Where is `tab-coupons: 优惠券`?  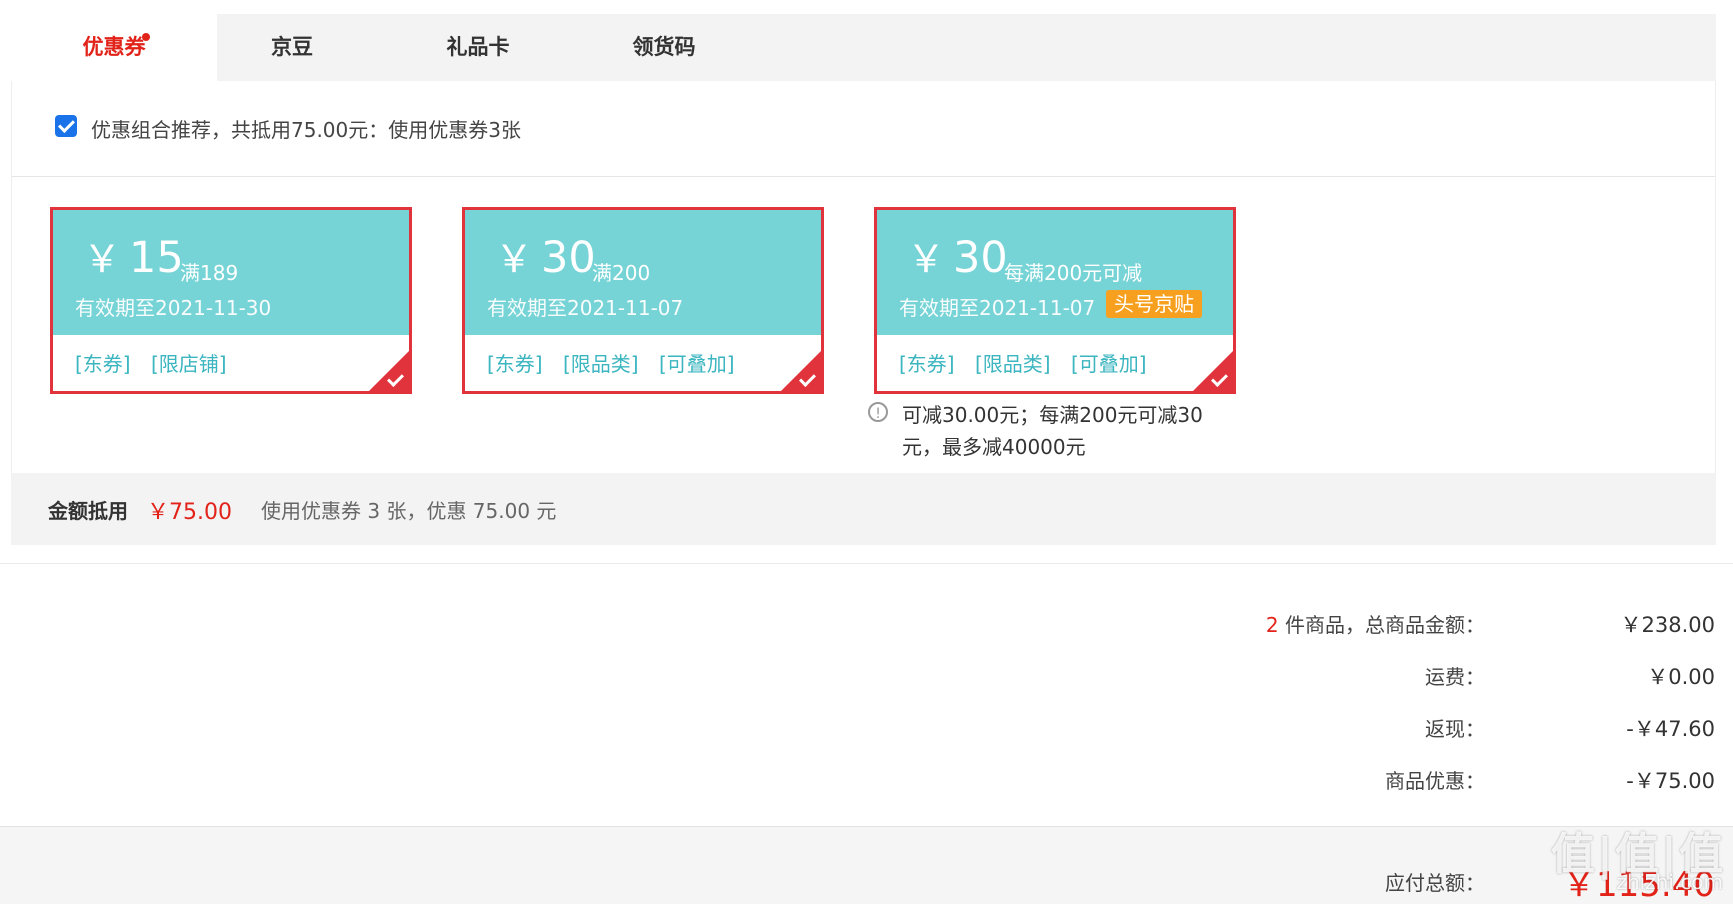 tab-coupons: 优惠券 is located at coordinates (114, 47).